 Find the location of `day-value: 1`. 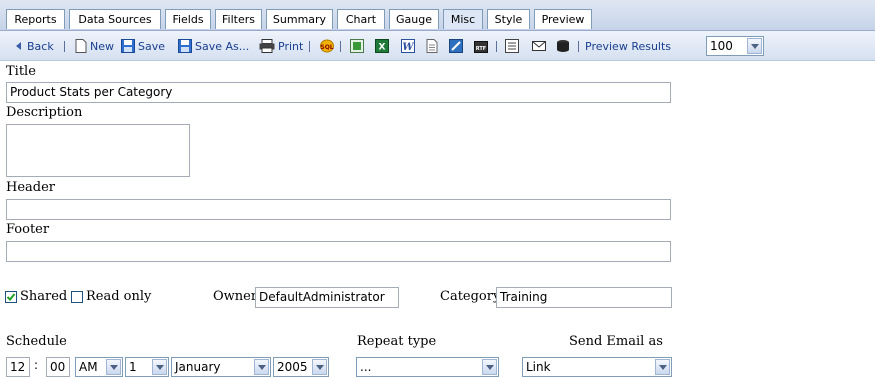

day-value: 1 is located at coordinates (133, 367).